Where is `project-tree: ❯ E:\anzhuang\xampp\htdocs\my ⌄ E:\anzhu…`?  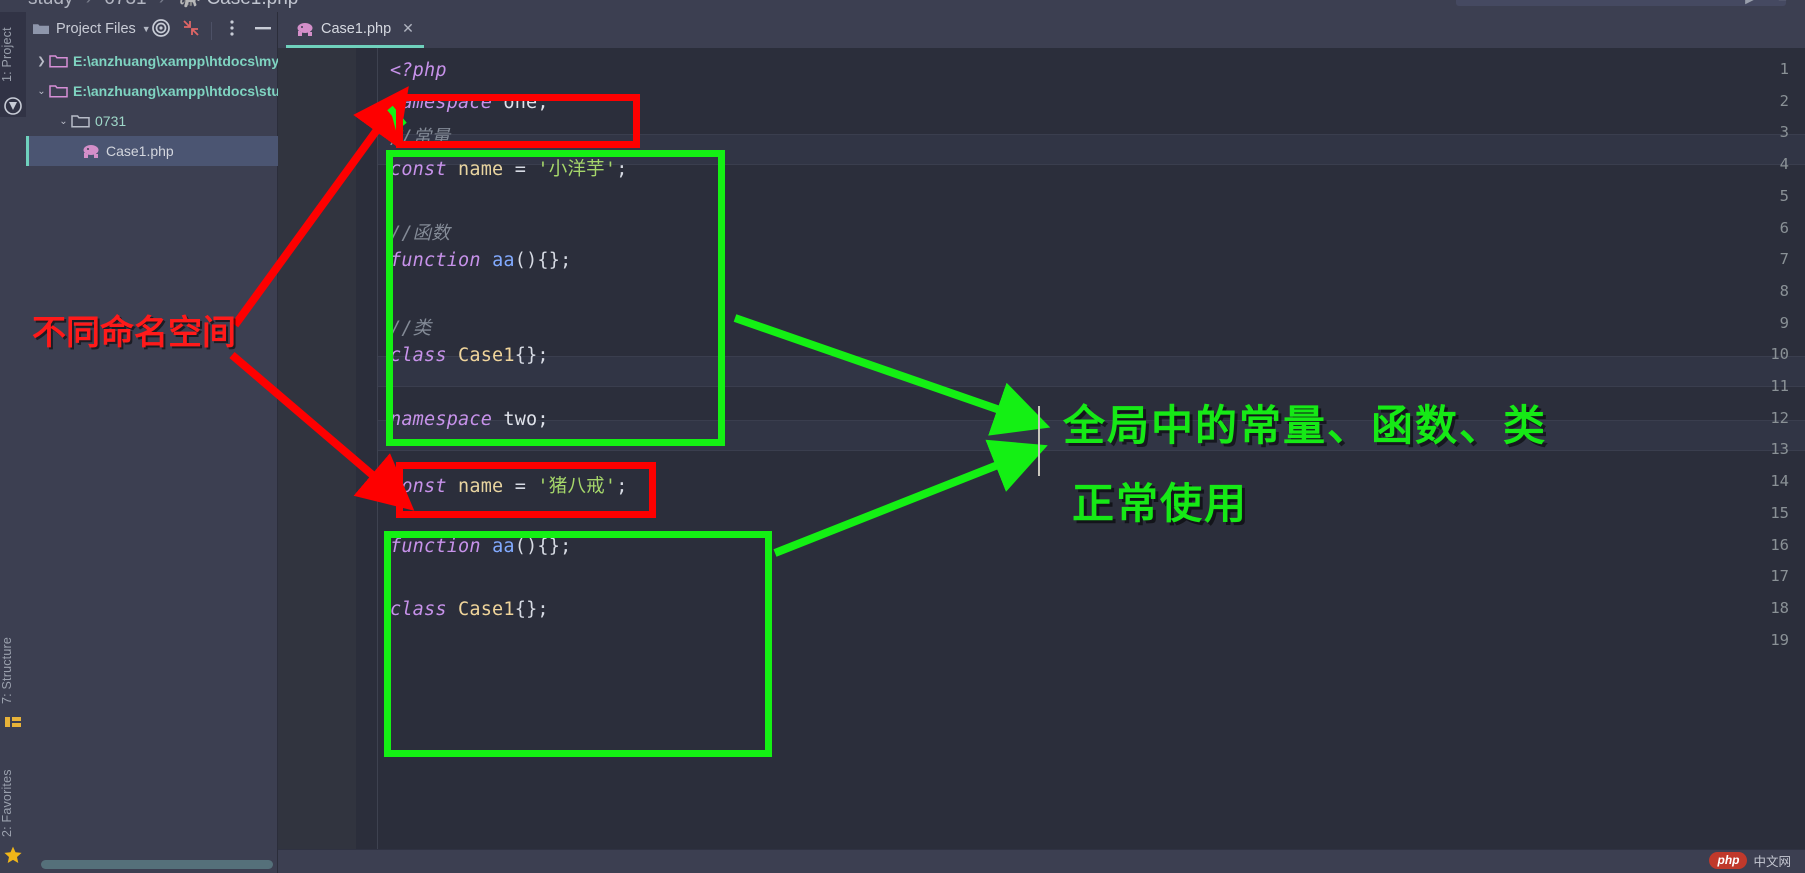
project-tree: ❯ E:\anzhuang\xampp\htdocs\my ⌄ E:\anzhu… is located at coordinates (152, 106).